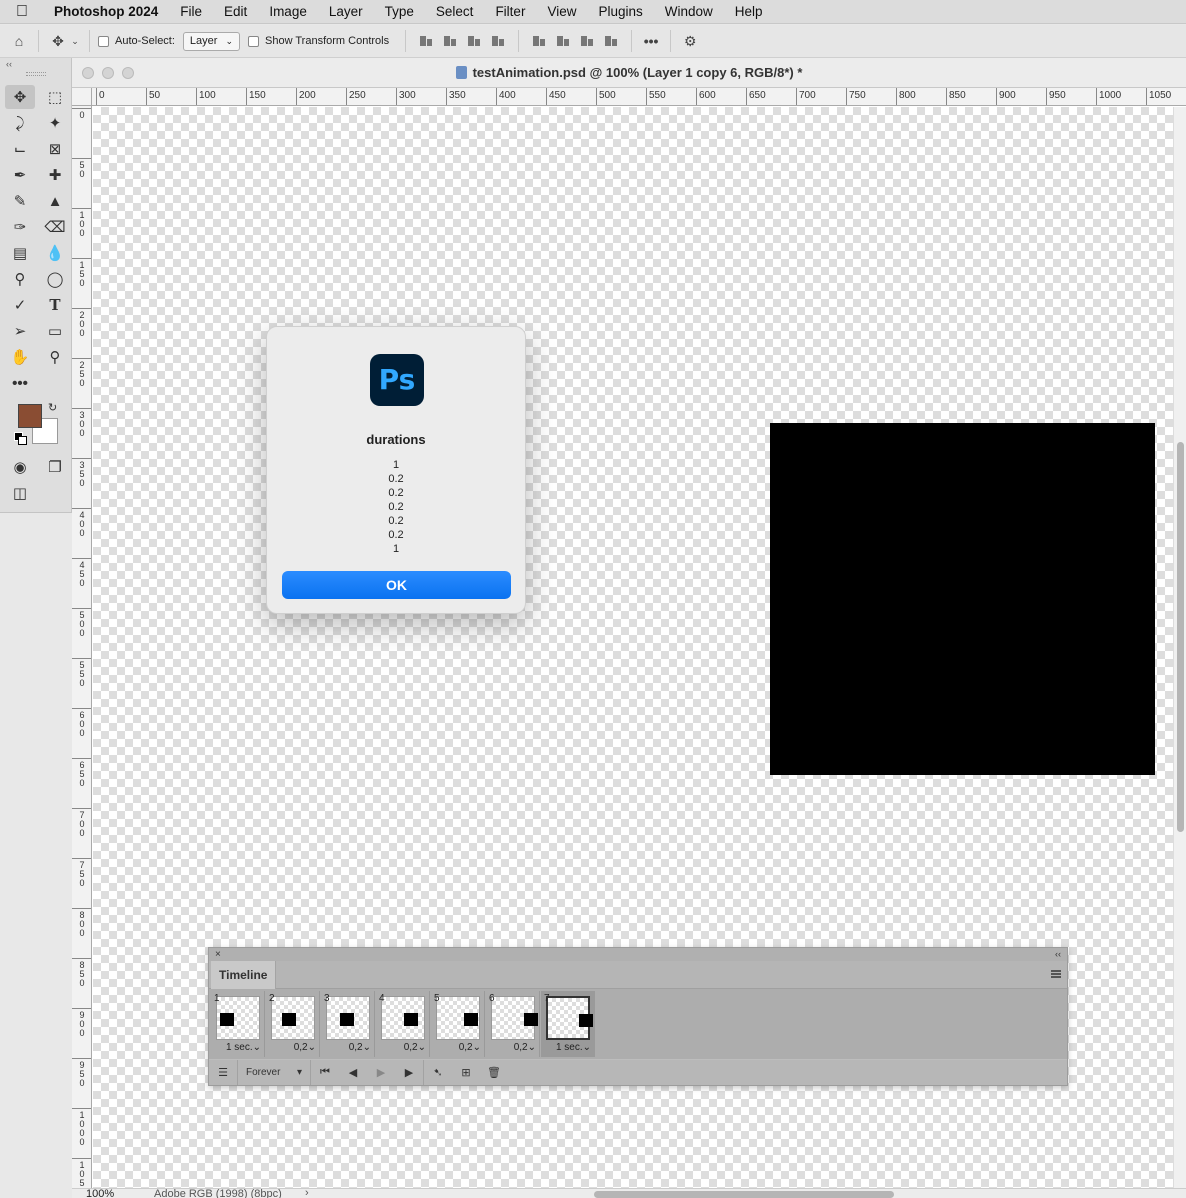 The image size is (1186, 1198). I want to click on distribute-vertical-icon, so click(498, 41).